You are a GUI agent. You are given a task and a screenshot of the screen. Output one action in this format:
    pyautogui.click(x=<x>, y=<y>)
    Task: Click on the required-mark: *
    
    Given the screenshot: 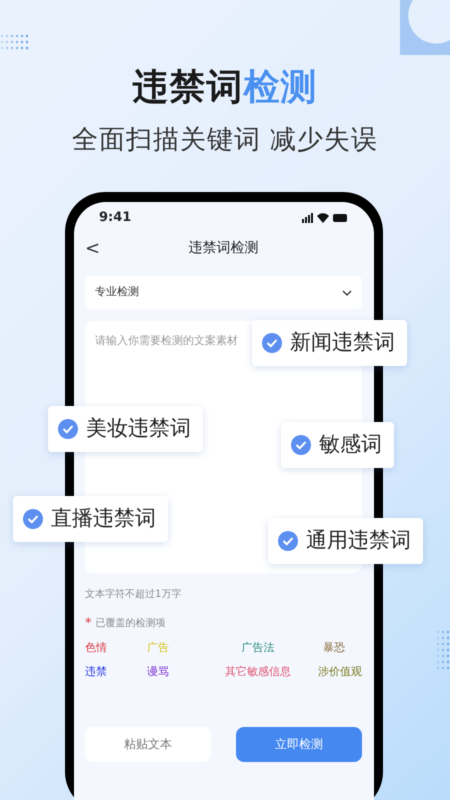 What is the action you would take?
    pyautogui.click(x=88, y=624)
    